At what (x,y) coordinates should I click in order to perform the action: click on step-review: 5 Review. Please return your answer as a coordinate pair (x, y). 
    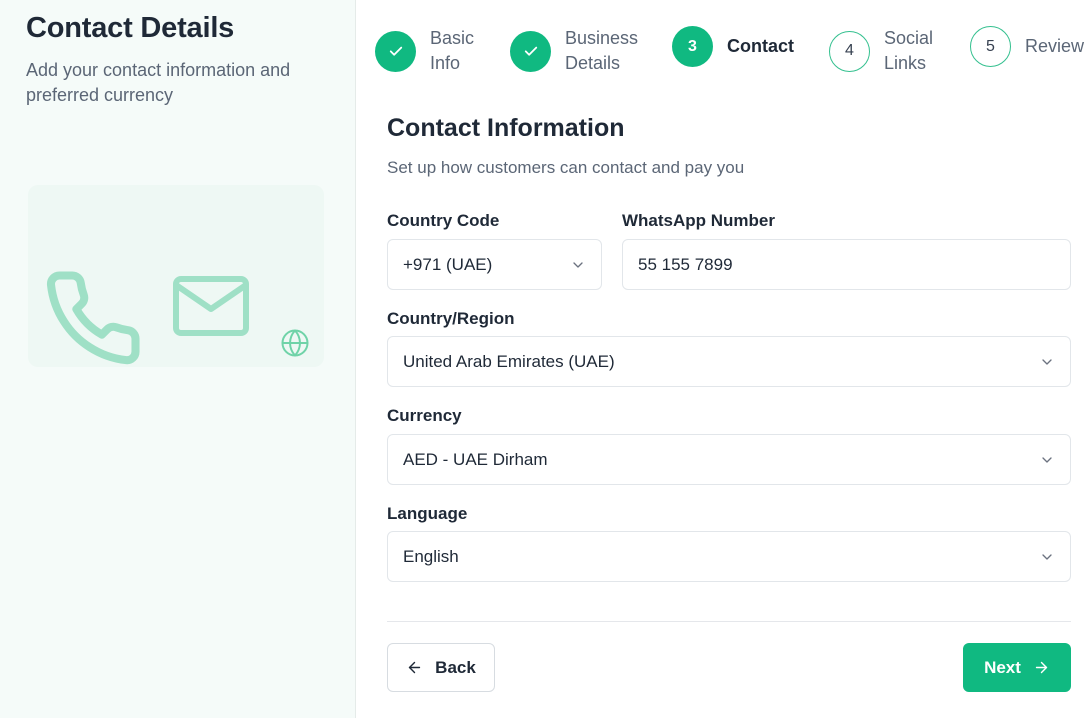
    Looking at the image, I should click on (1027, 46).